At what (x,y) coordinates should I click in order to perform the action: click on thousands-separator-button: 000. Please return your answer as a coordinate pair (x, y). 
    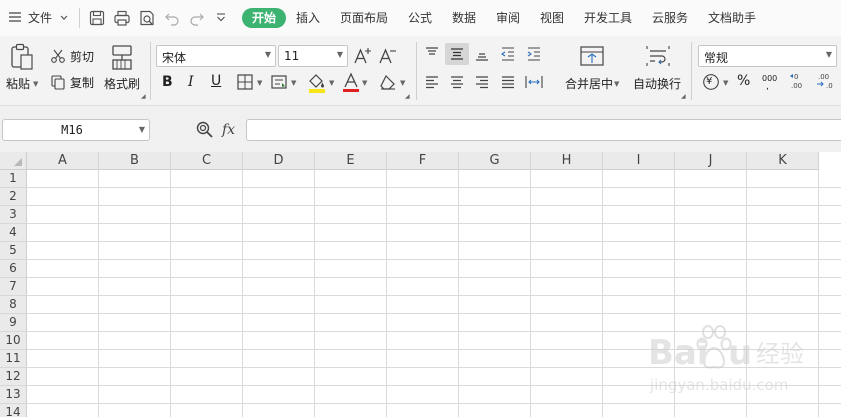
    Looking at the image, I should click on (769, 79).